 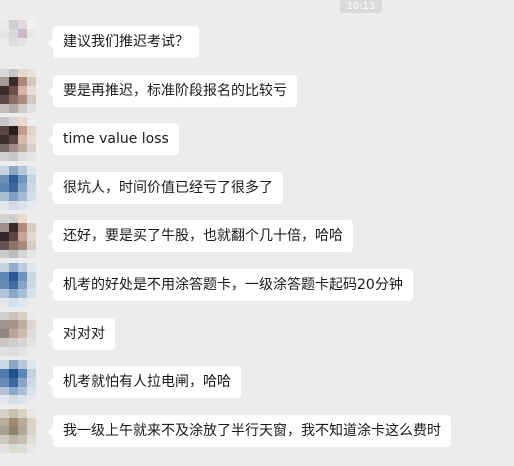 What do you see at coordinates (230, 285) in the screenshot?
I see `message-bubble: 机考的好处是不用涂答题卡，一级涂答题卡起码20分钟` at bounding box center [230, 285].